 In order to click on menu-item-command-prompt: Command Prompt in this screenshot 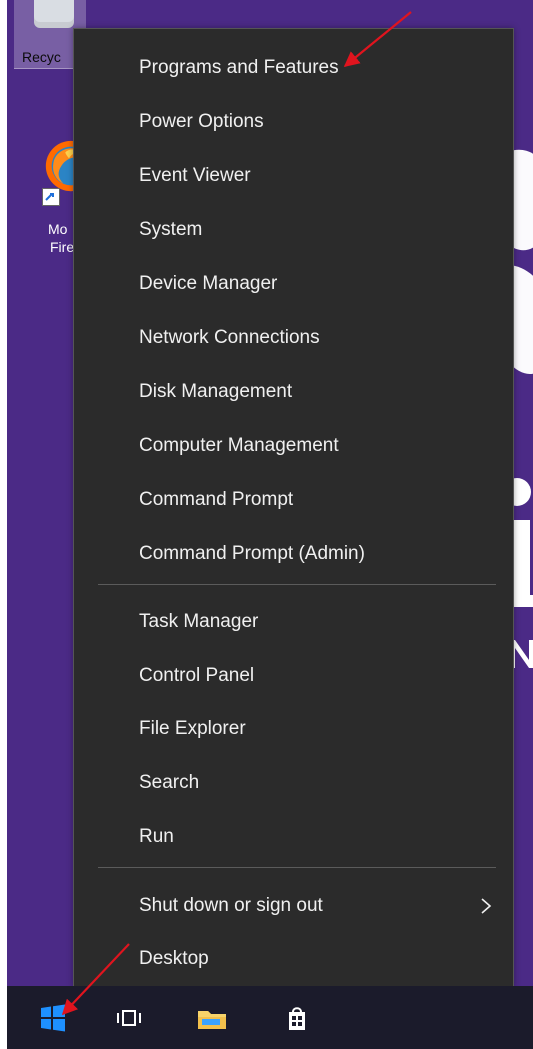, I will do `click(294, 499)`.